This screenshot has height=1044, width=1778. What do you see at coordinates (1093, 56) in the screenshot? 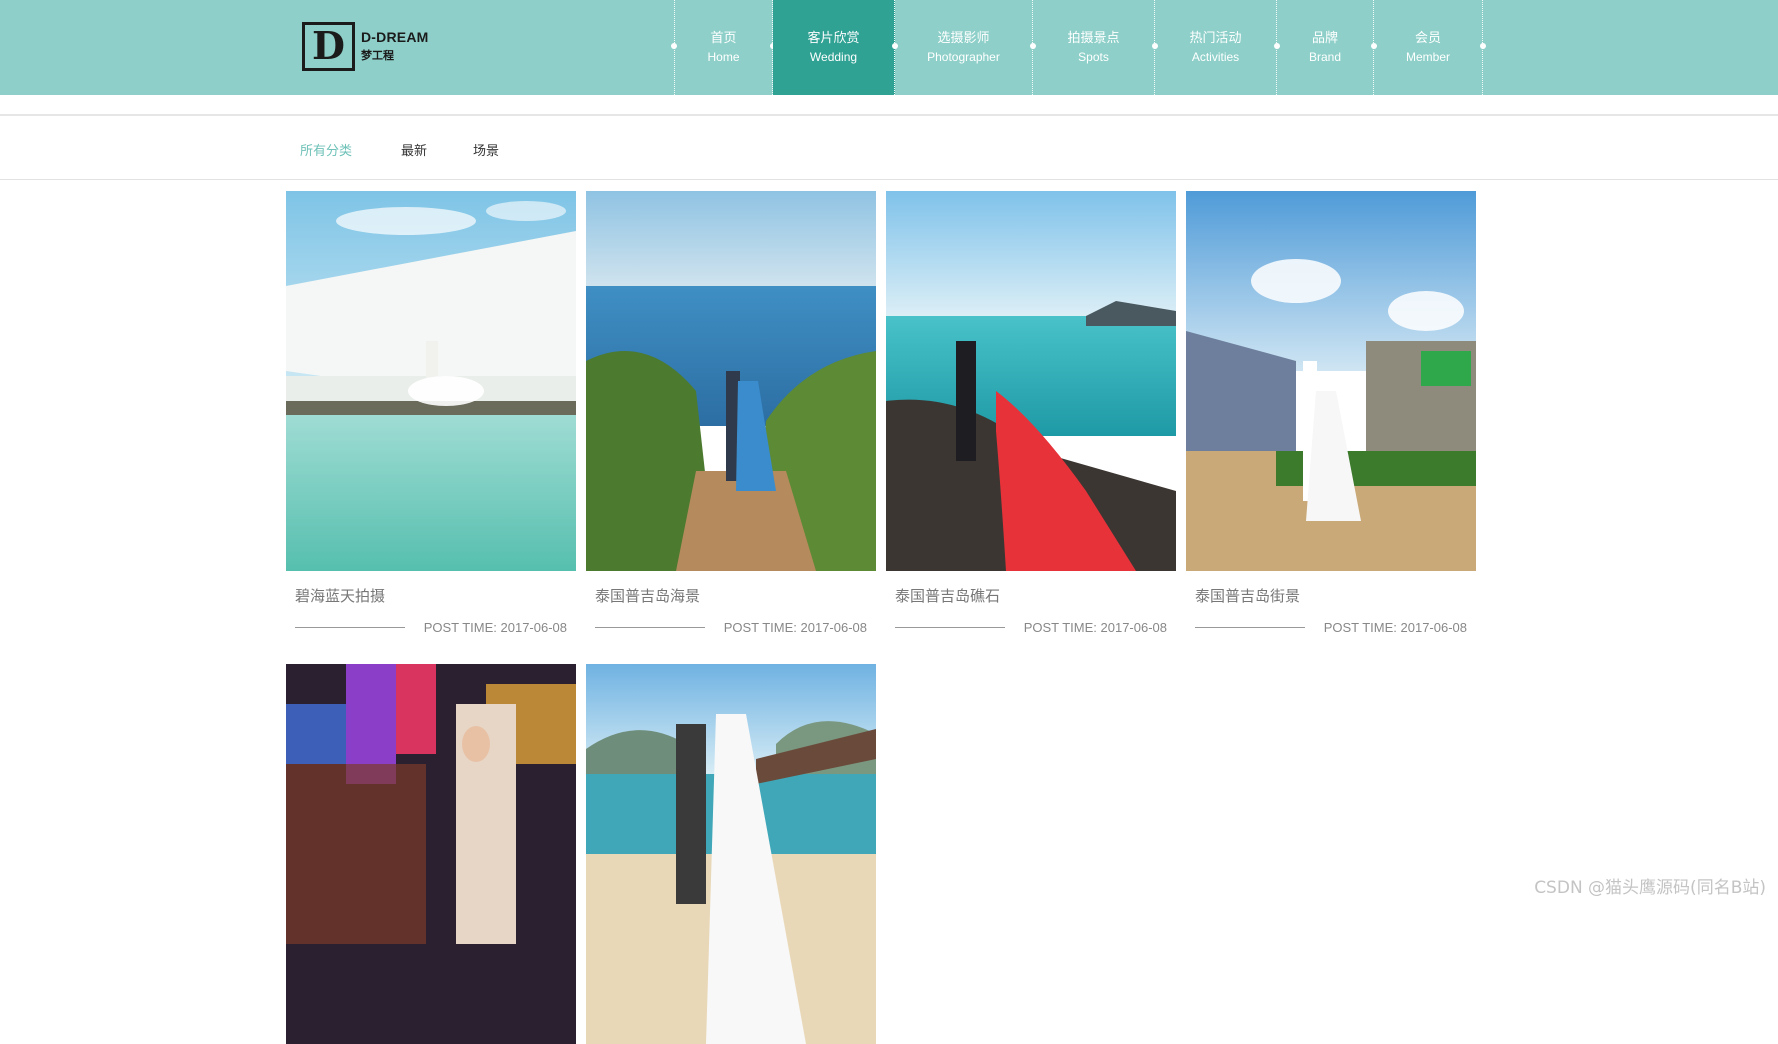
I see `nav-label-en: Spots` at bounding box center [1093, 56].